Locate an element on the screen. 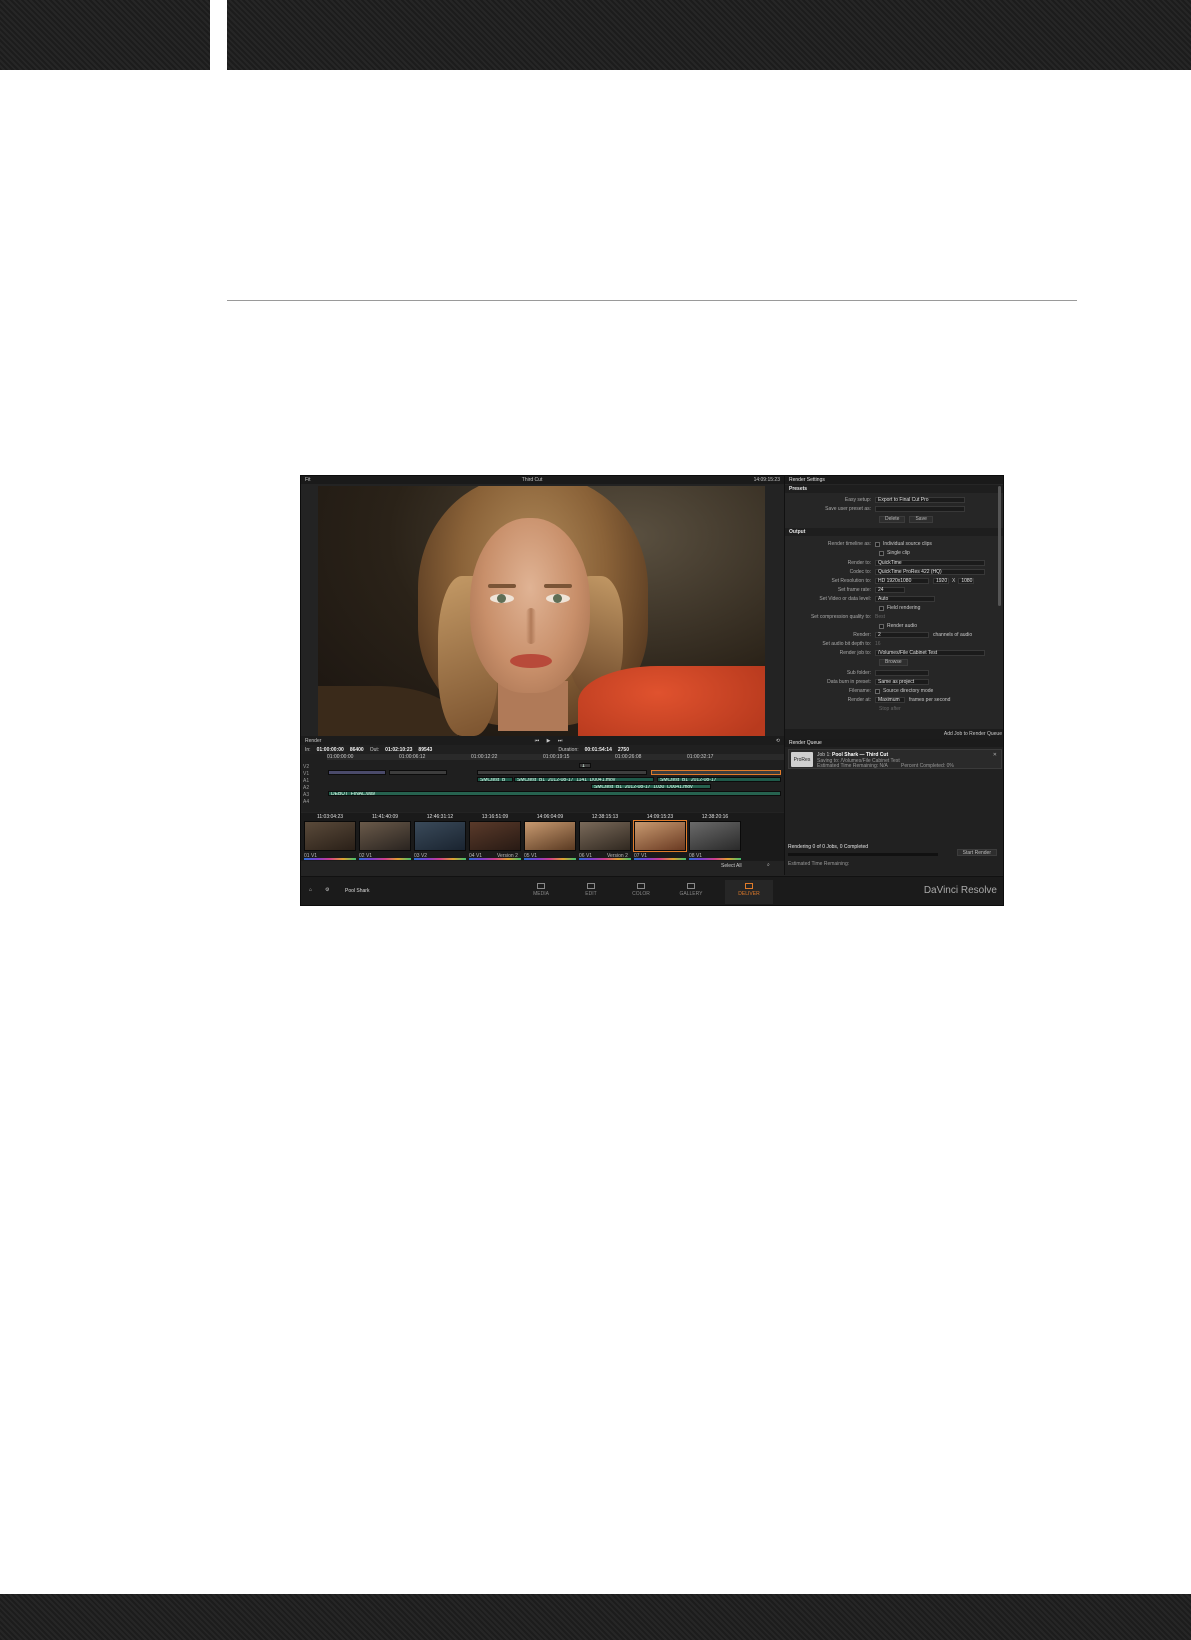  field-rendering-checkbox is located at coordinates (881, 608).